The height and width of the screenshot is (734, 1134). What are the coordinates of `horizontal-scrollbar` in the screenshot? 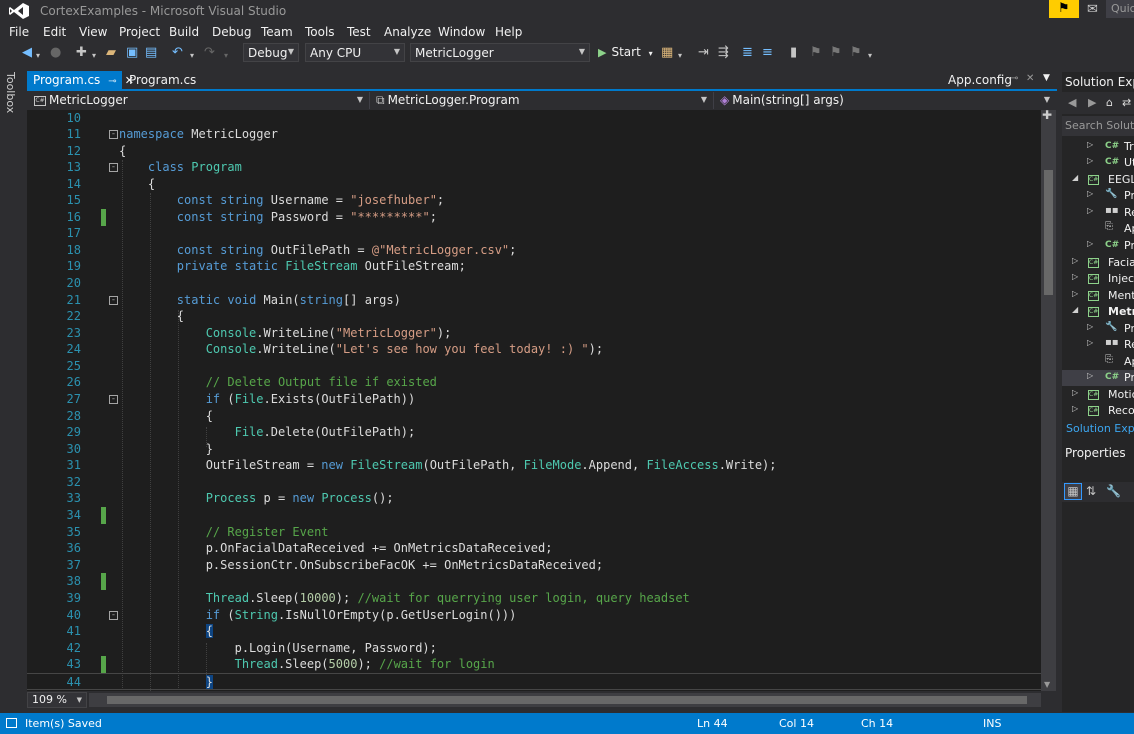 It's located at (565, 700).